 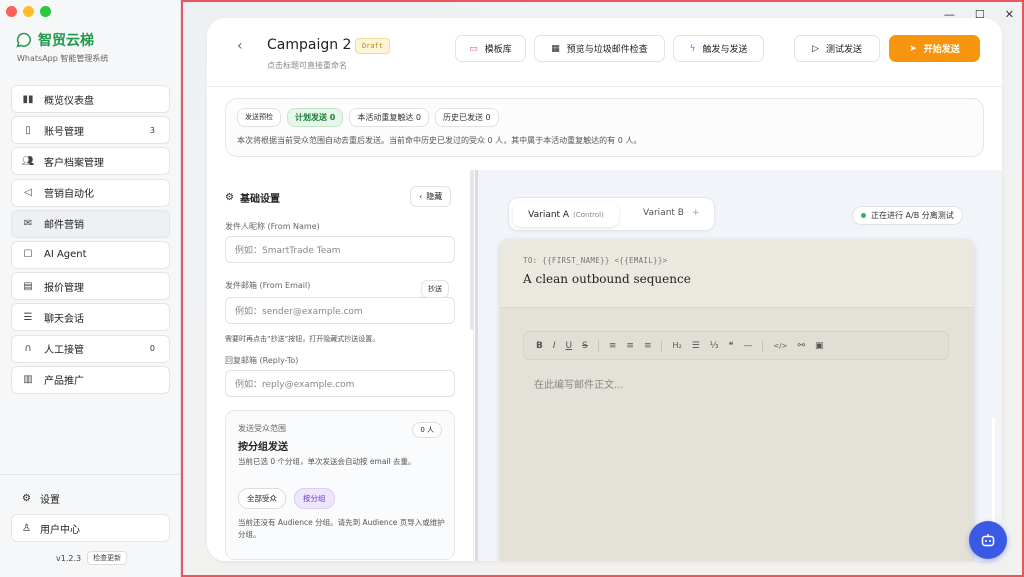 I want to click on lightning-icon: ϟ, so click(x=692, y=48).